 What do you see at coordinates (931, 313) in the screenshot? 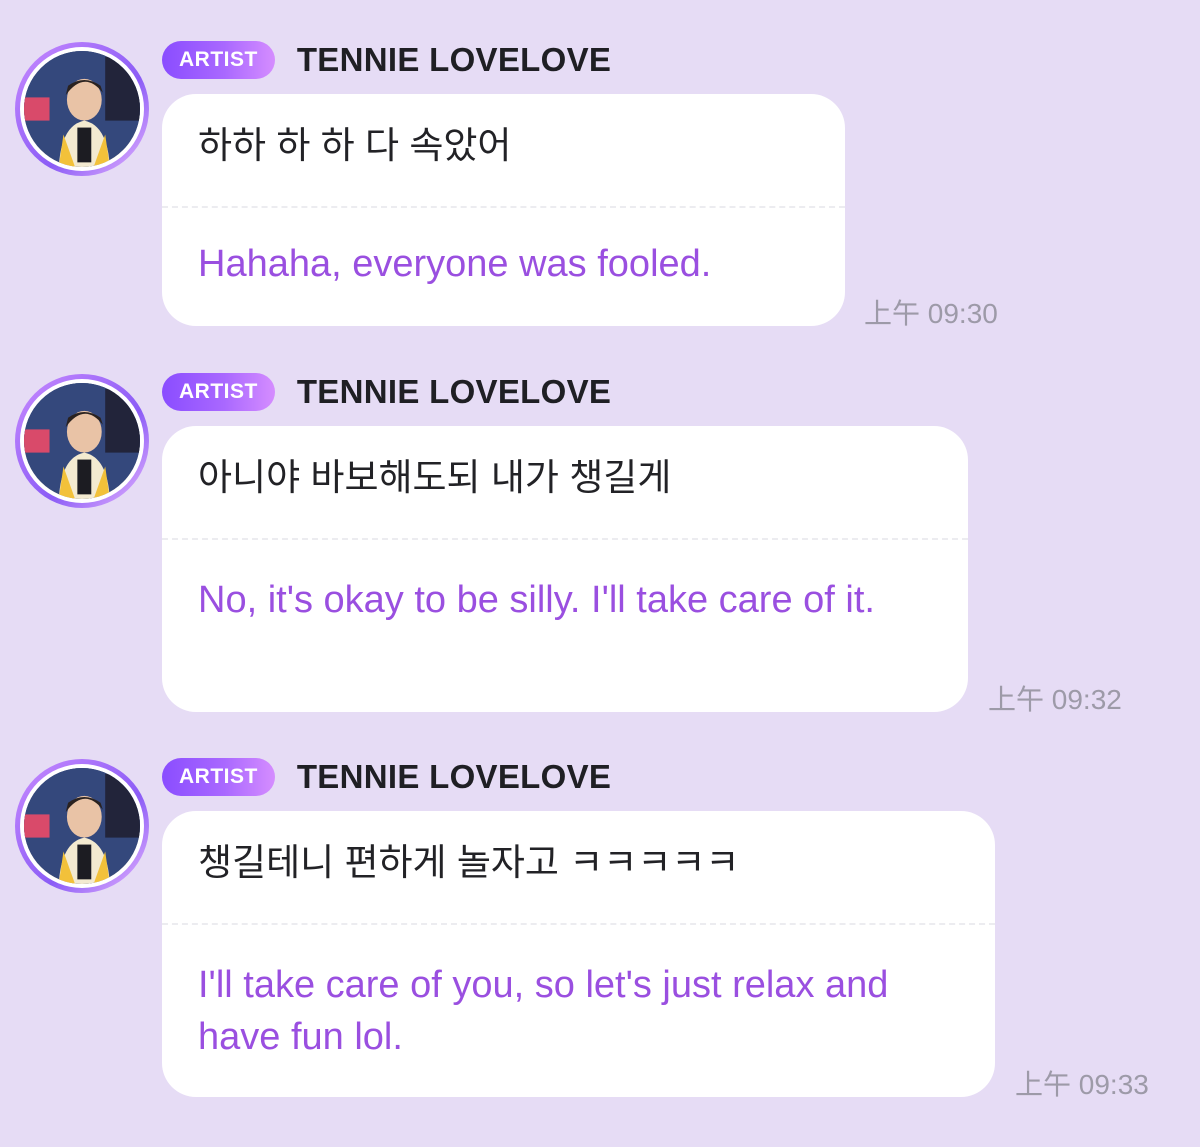
I see `timestamp: 上午 09:30` at bounding box center [931, 313].